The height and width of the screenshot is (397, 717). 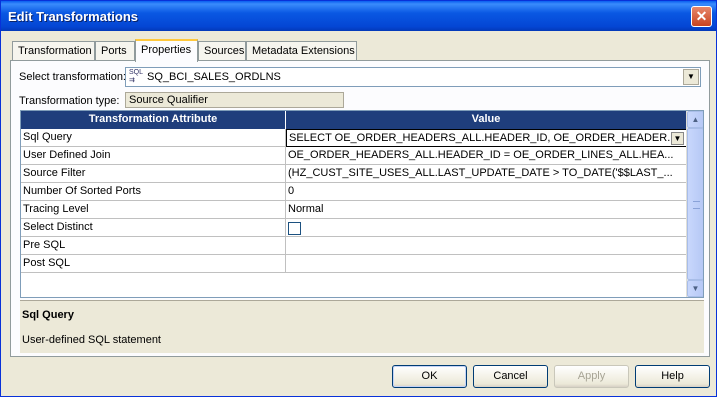 What do you see at coordinates (72, 77) in the screenshot?
I see `select-transformation-label: Select transformation:` at bounding box center [72, 77].